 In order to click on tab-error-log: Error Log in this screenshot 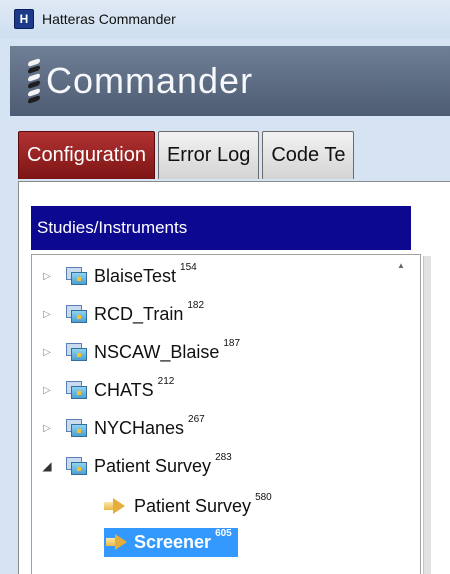, I will do `click(208, 155)`.